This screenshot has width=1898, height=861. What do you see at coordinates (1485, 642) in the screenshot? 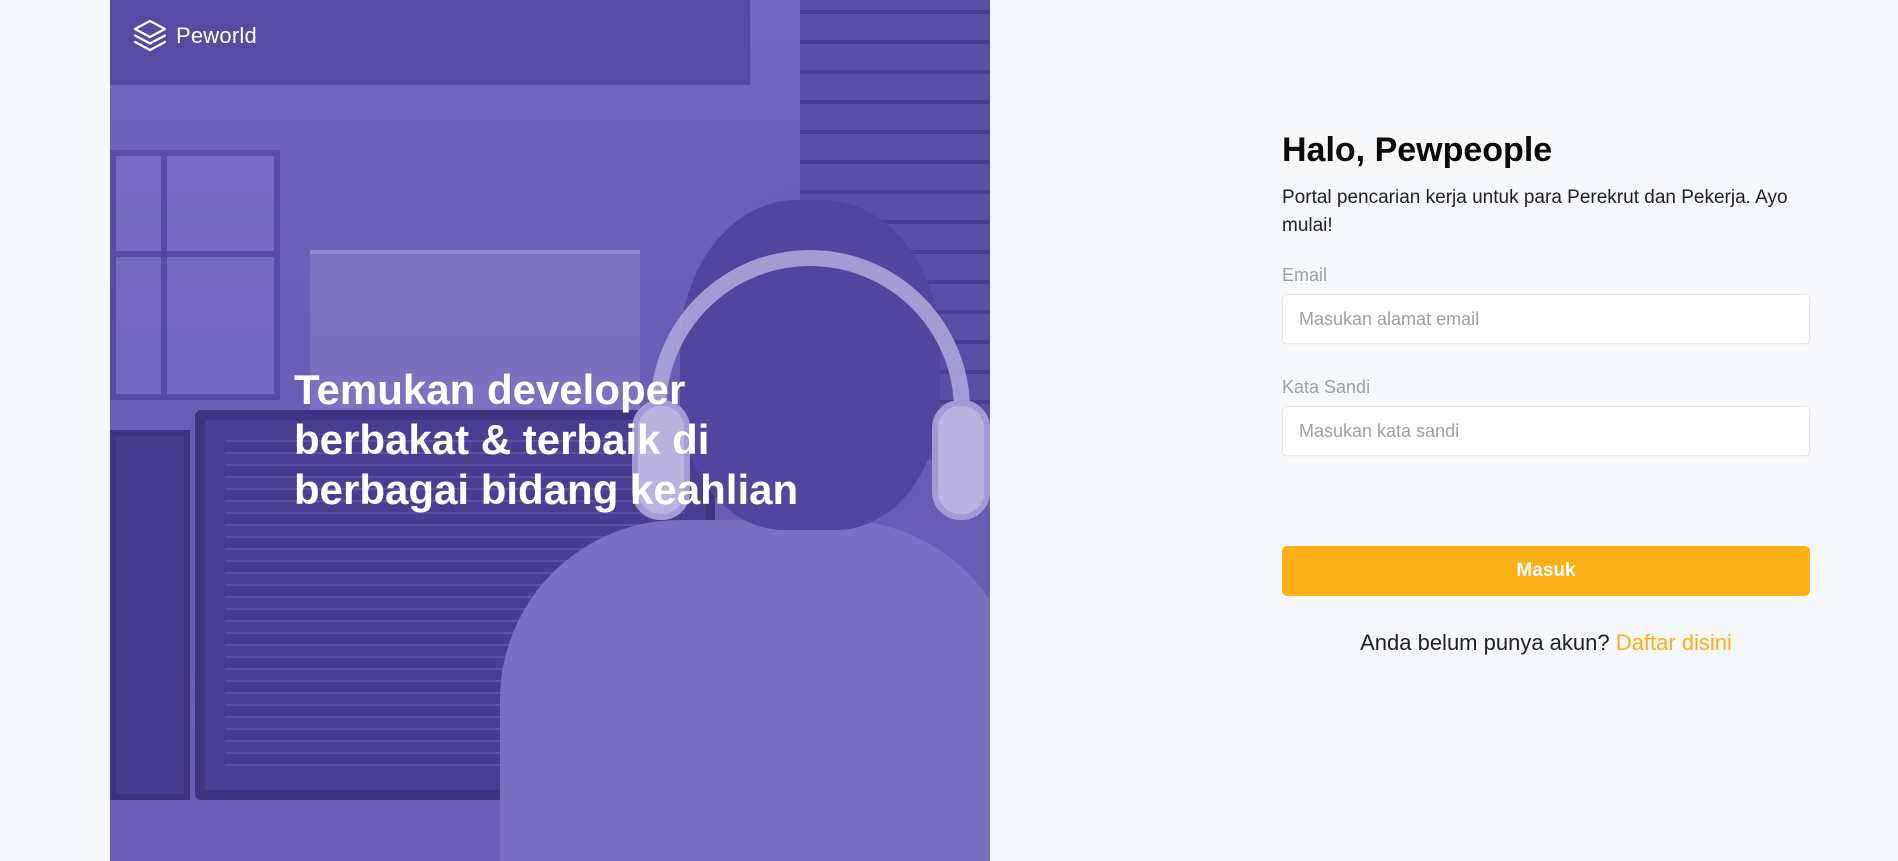
I see `register-prompt: Anda belum punya akun?` at bounding box center [1485, 642].